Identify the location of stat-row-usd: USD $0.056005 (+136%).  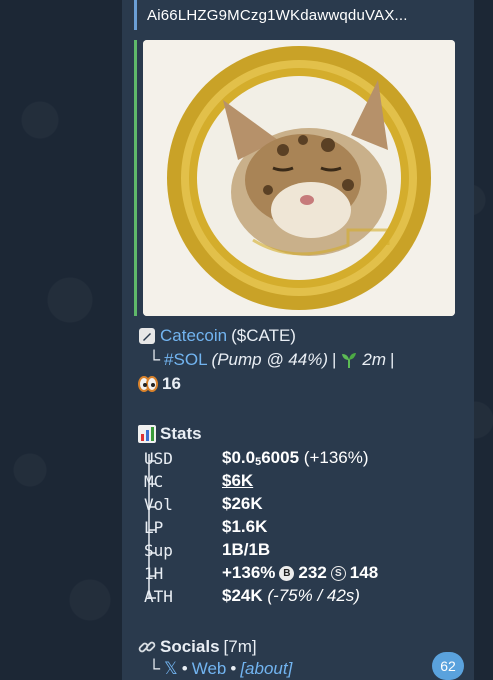
(256, 458).